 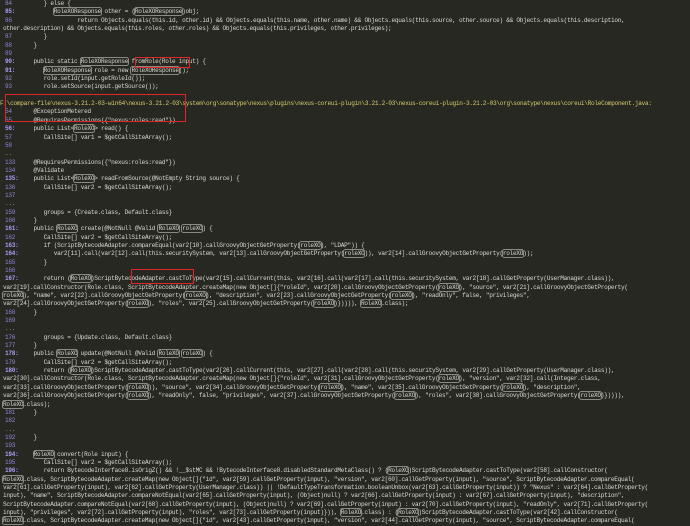 What do you see at coordinates (12, 229) in the screenshot?
I see `line-number: 161:` at bounding box center [12, 229].